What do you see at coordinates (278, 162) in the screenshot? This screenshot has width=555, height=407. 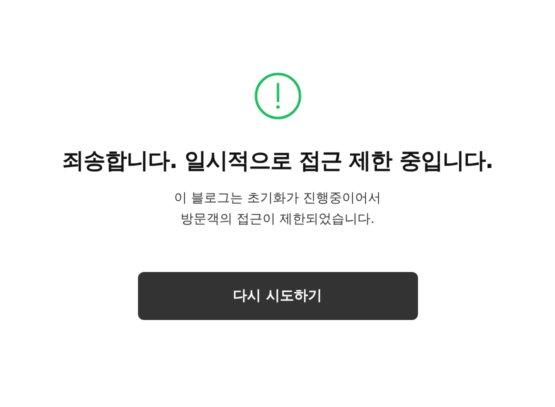 I see `error-title: 죄송합니다. 일시적으로 접근 제한 중입니다.` at bounding box center [278, 162].